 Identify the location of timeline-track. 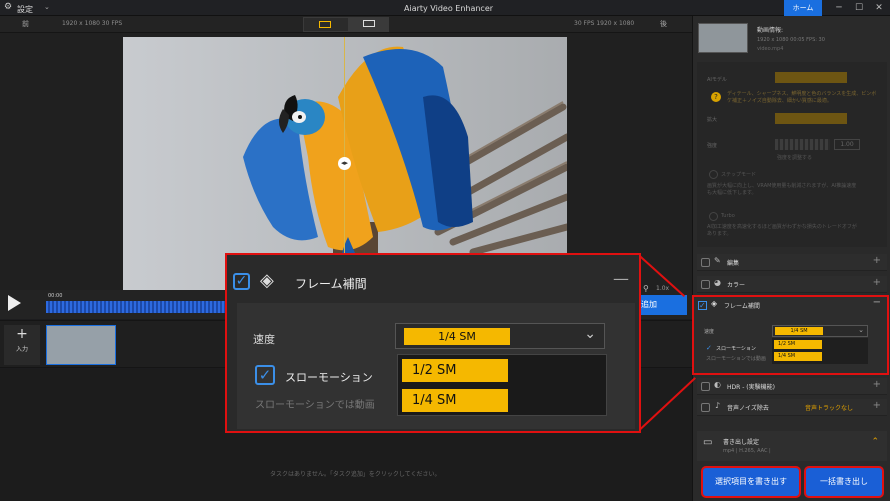
(136, 307).